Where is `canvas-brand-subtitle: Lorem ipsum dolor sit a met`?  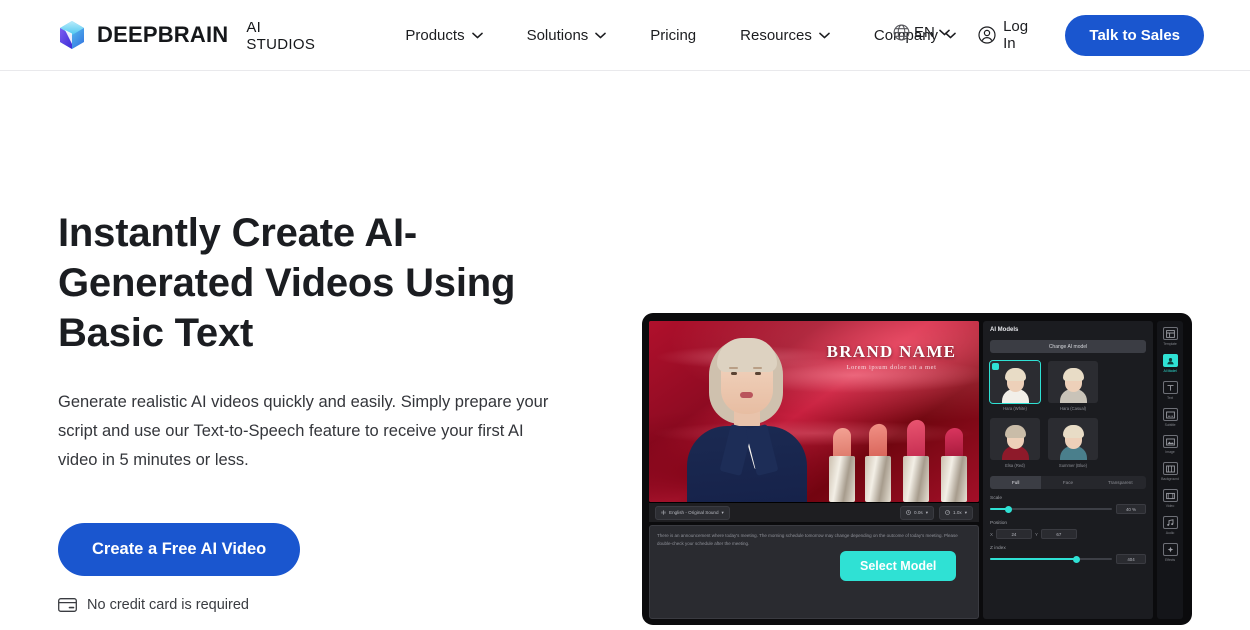
canvas-brand-subtitle: Lorem ipsum dolor sit a met is located at coordinates (891, 367).